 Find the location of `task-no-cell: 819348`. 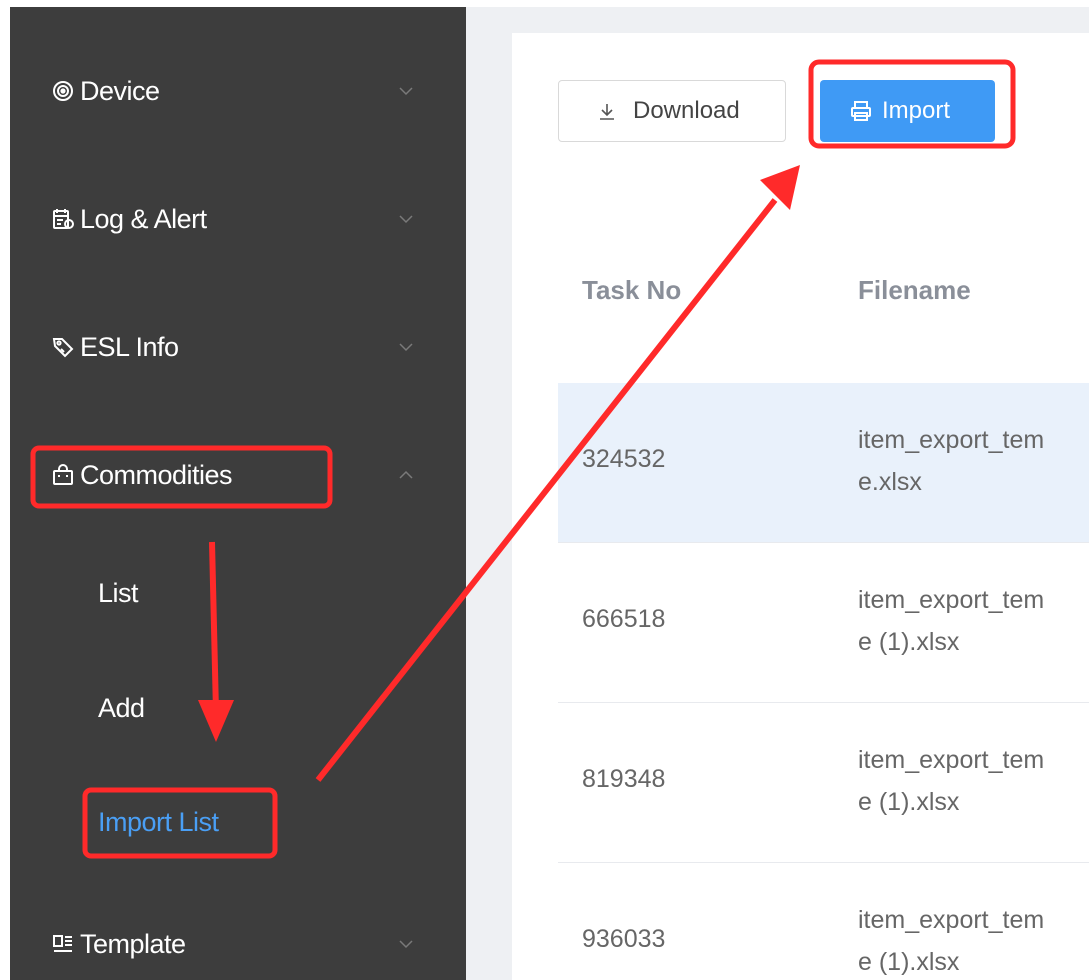

task-no-cell: 819348 is located at coordinates (624, 779).